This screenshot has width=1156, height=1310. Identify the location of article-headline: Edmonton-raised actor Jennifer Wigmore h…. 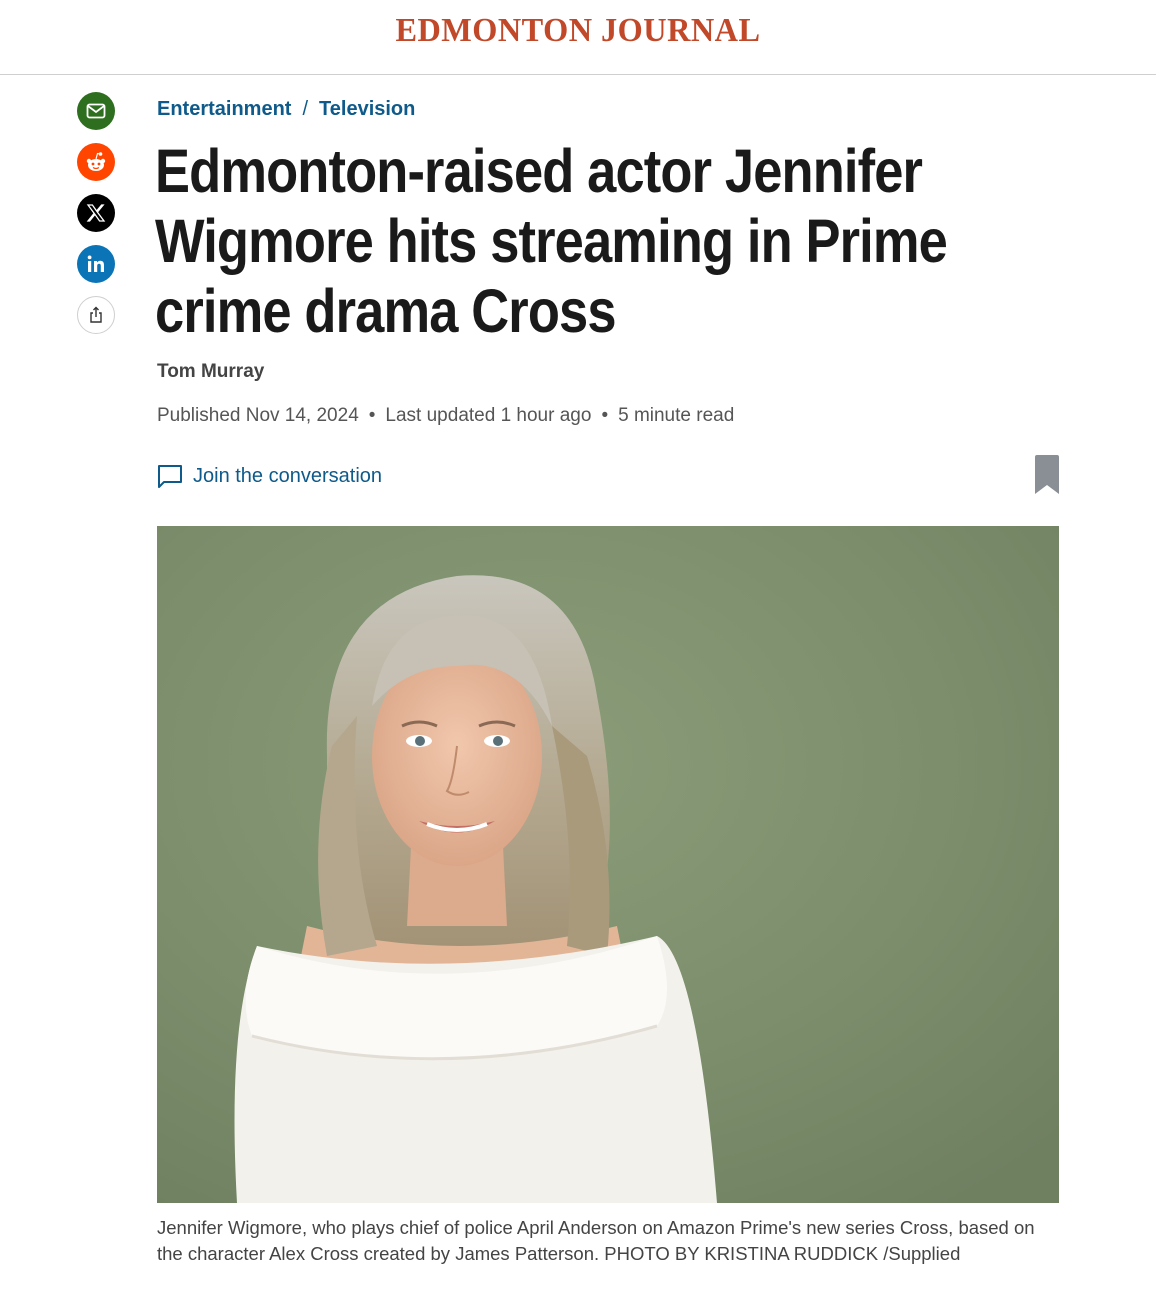
(551, 241).